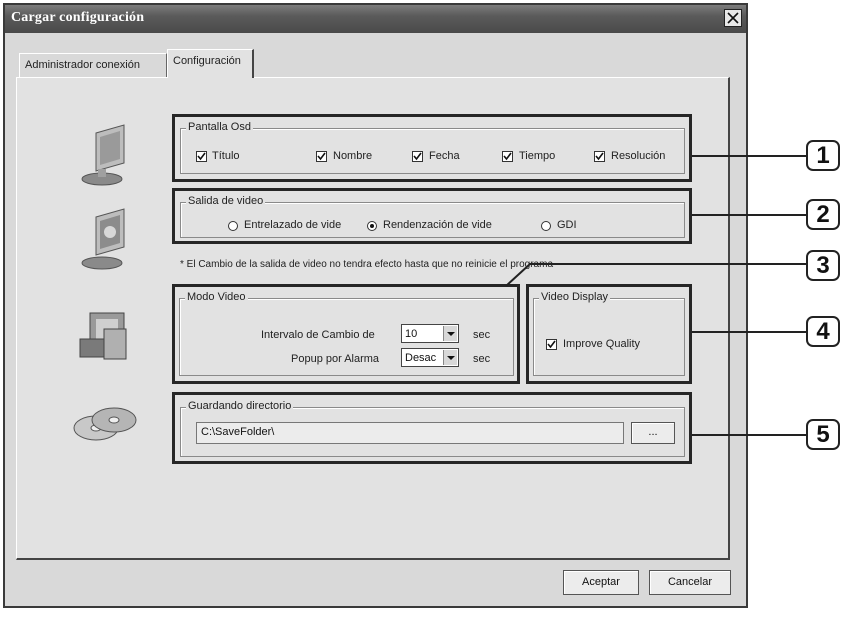  I want to click on osd-resolution-label: Resolución, so click(638, 156).